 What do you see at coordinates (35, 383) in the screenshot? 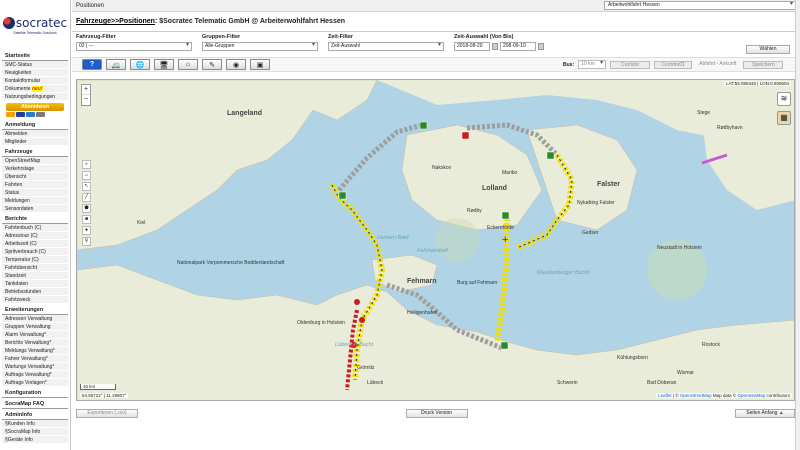
I see `sidebar-item: Auftrags Vorlagen*` at bounding box center [35, 383].